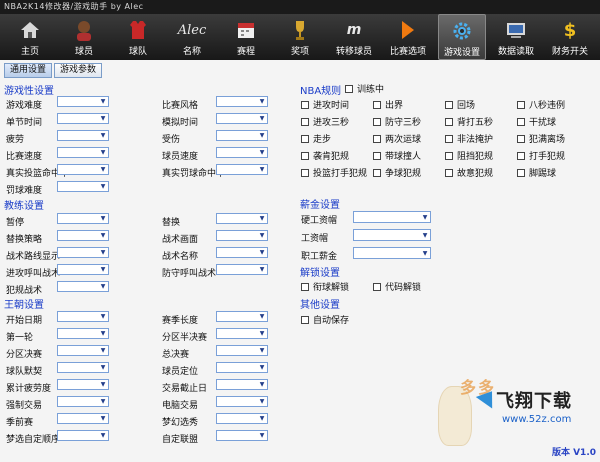 The image size is (600, 462). What do you see at coordinates (364, 88) in the screenshot?
I see `training-checkbox: 训练中` at bounding box center [364, 88].